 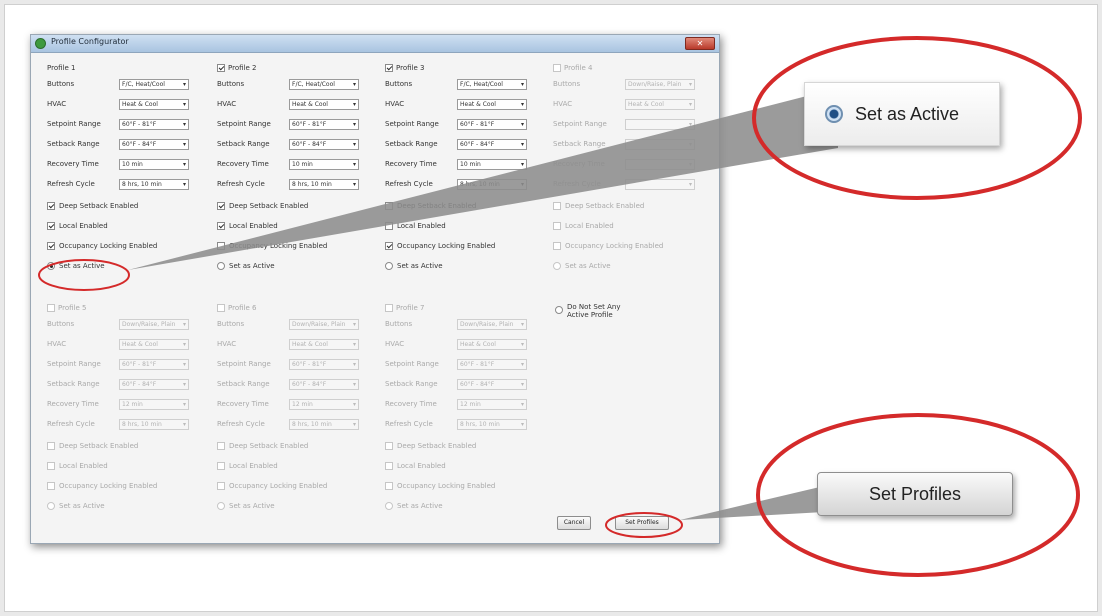 What do you see at coordinates (77, 226) in the screenshot?
I see `profile-1-local-checkbox-row: Local Enabled` at bounding box center [77, 226].